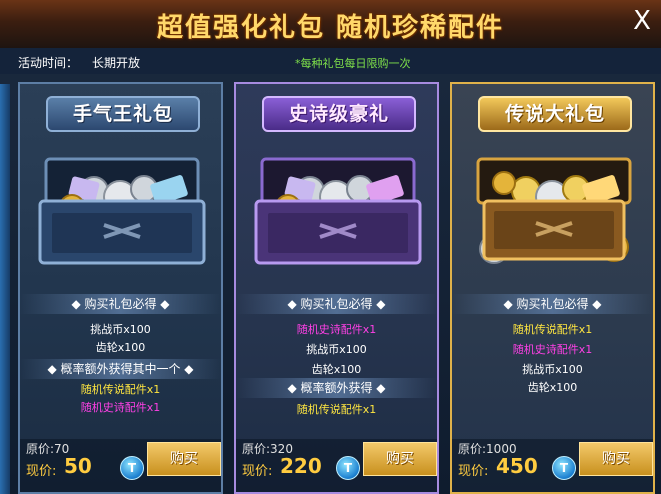 This screenshot has width=661, height=494. Describe the element at coordinates (5, 289) in the screenshot. I see `scrollbar` at that location.